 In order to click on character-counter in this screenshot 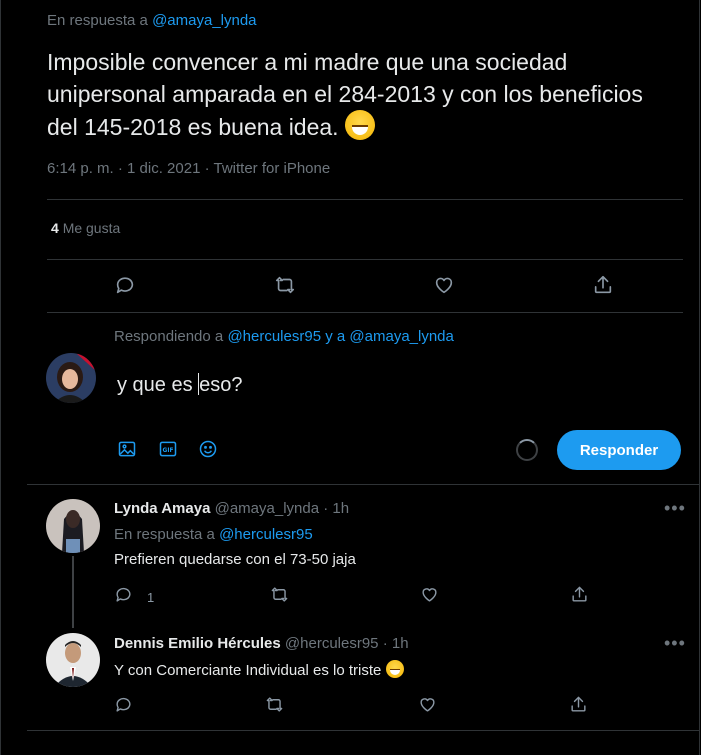, I will do `click(527, 450)`.